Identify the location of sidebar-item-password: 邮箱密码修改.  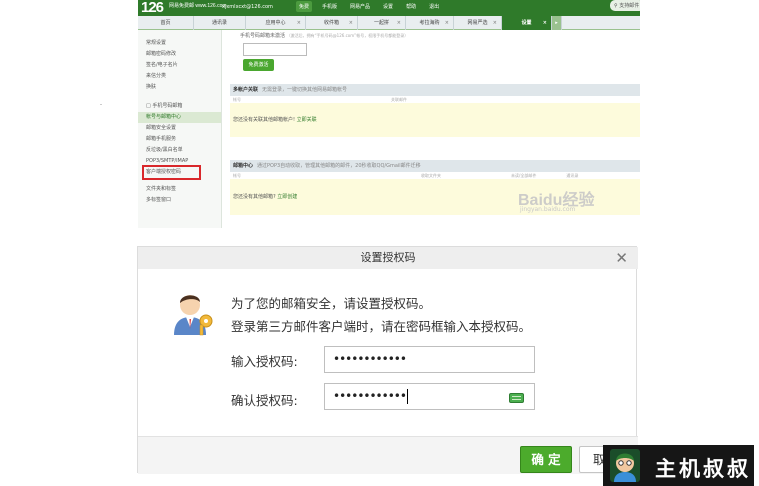
(179, 54).